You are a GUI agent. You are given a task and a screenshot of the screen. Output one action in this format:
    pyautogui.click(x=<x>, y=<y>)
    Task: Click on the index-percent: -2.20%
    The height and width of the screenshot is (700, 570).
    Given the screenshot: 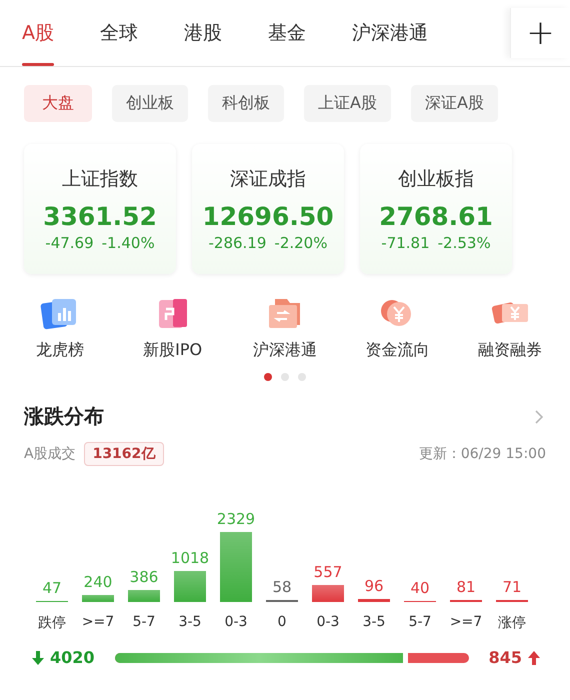 What is the action you would take?
    pyautogui.click(x=301, y=243)
    